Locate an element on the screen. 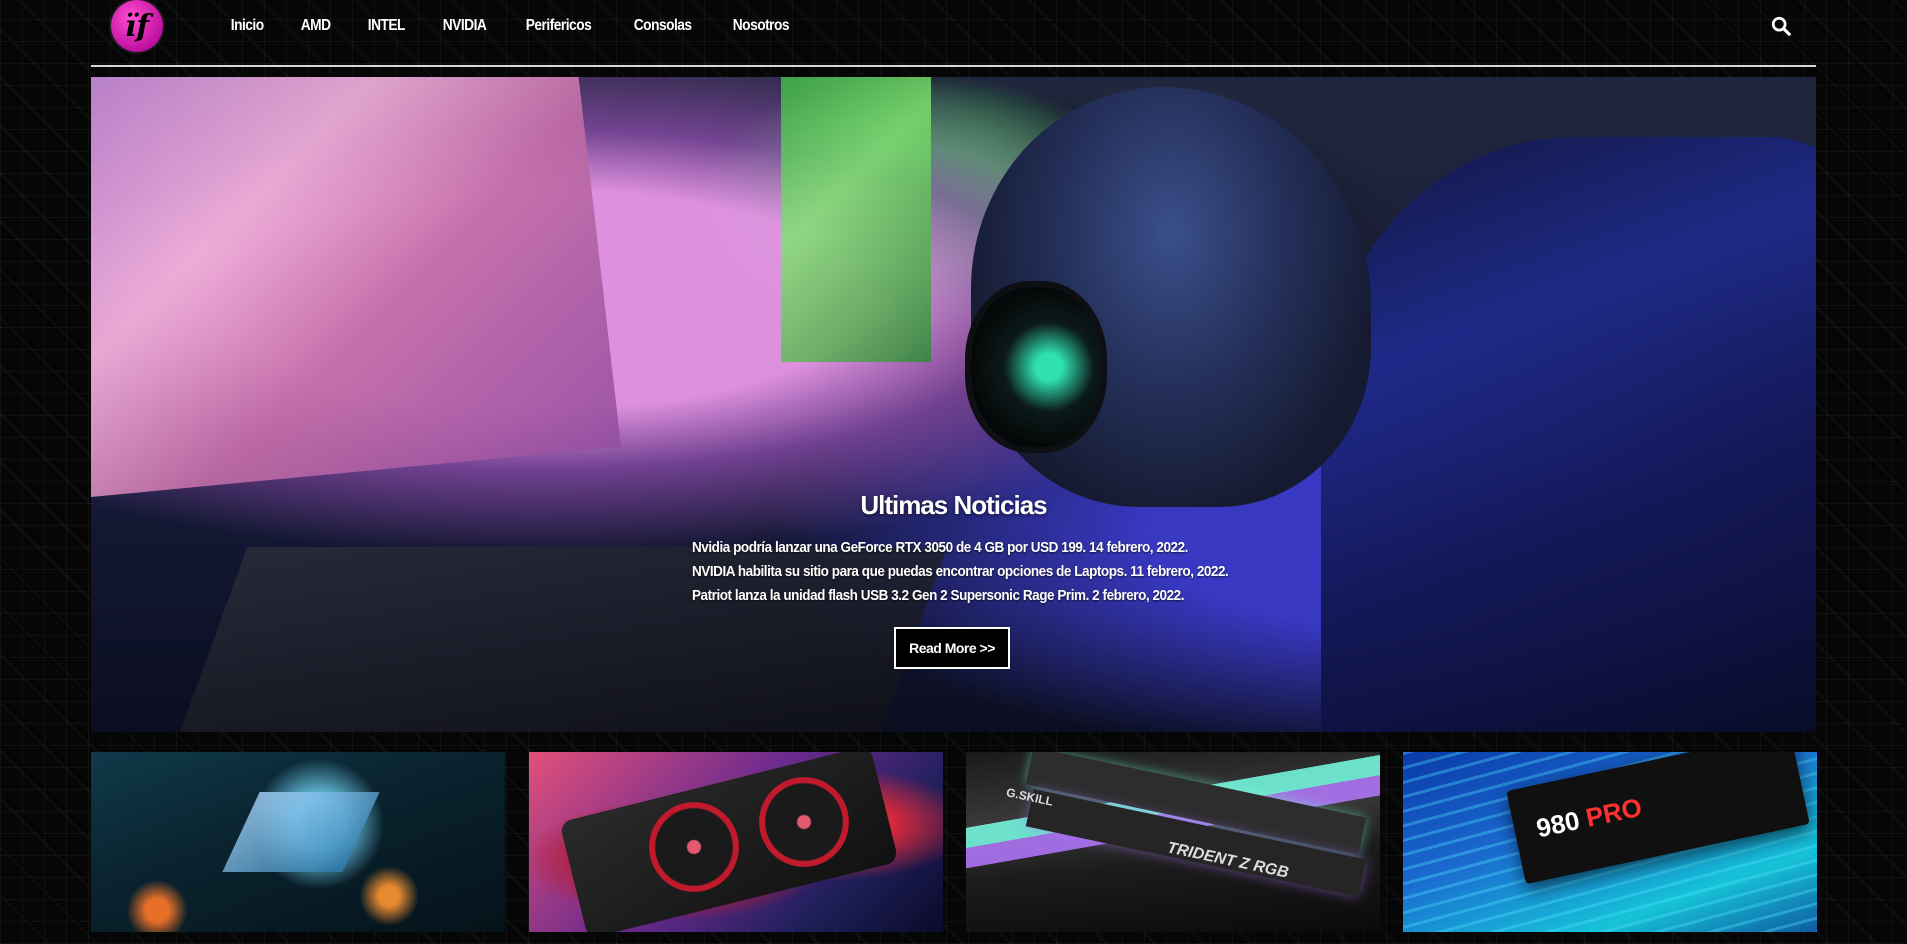 Image resolution: width=1907 pixels, height=944 pixels. nav-item-intel: INTEL is located at coordinates (386, 26).